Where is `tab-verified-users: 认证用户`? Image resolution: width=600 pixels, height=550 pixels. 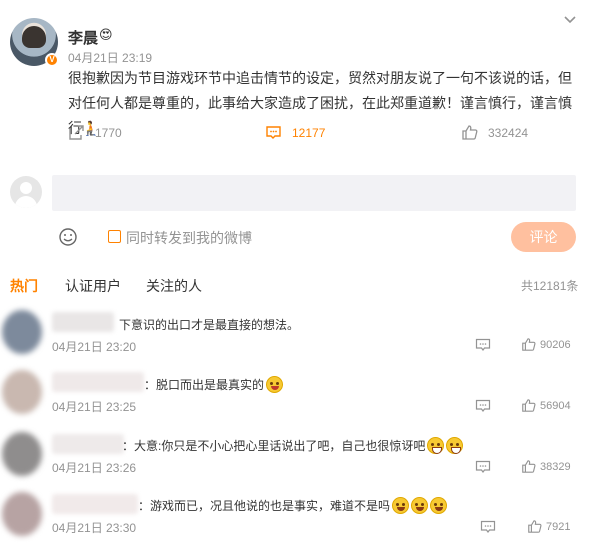
tab-verified-users: 认证用户 is located at coordinates (93, 286).